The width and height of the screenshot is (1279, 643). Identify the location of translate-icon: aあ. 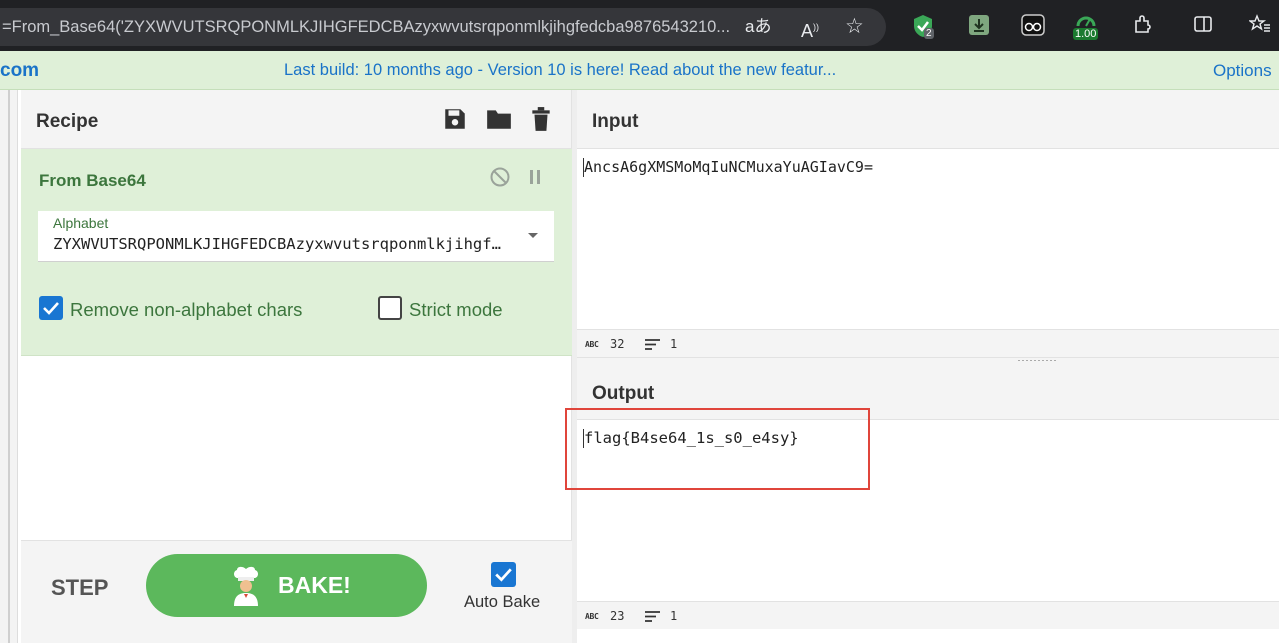
(758, 27).